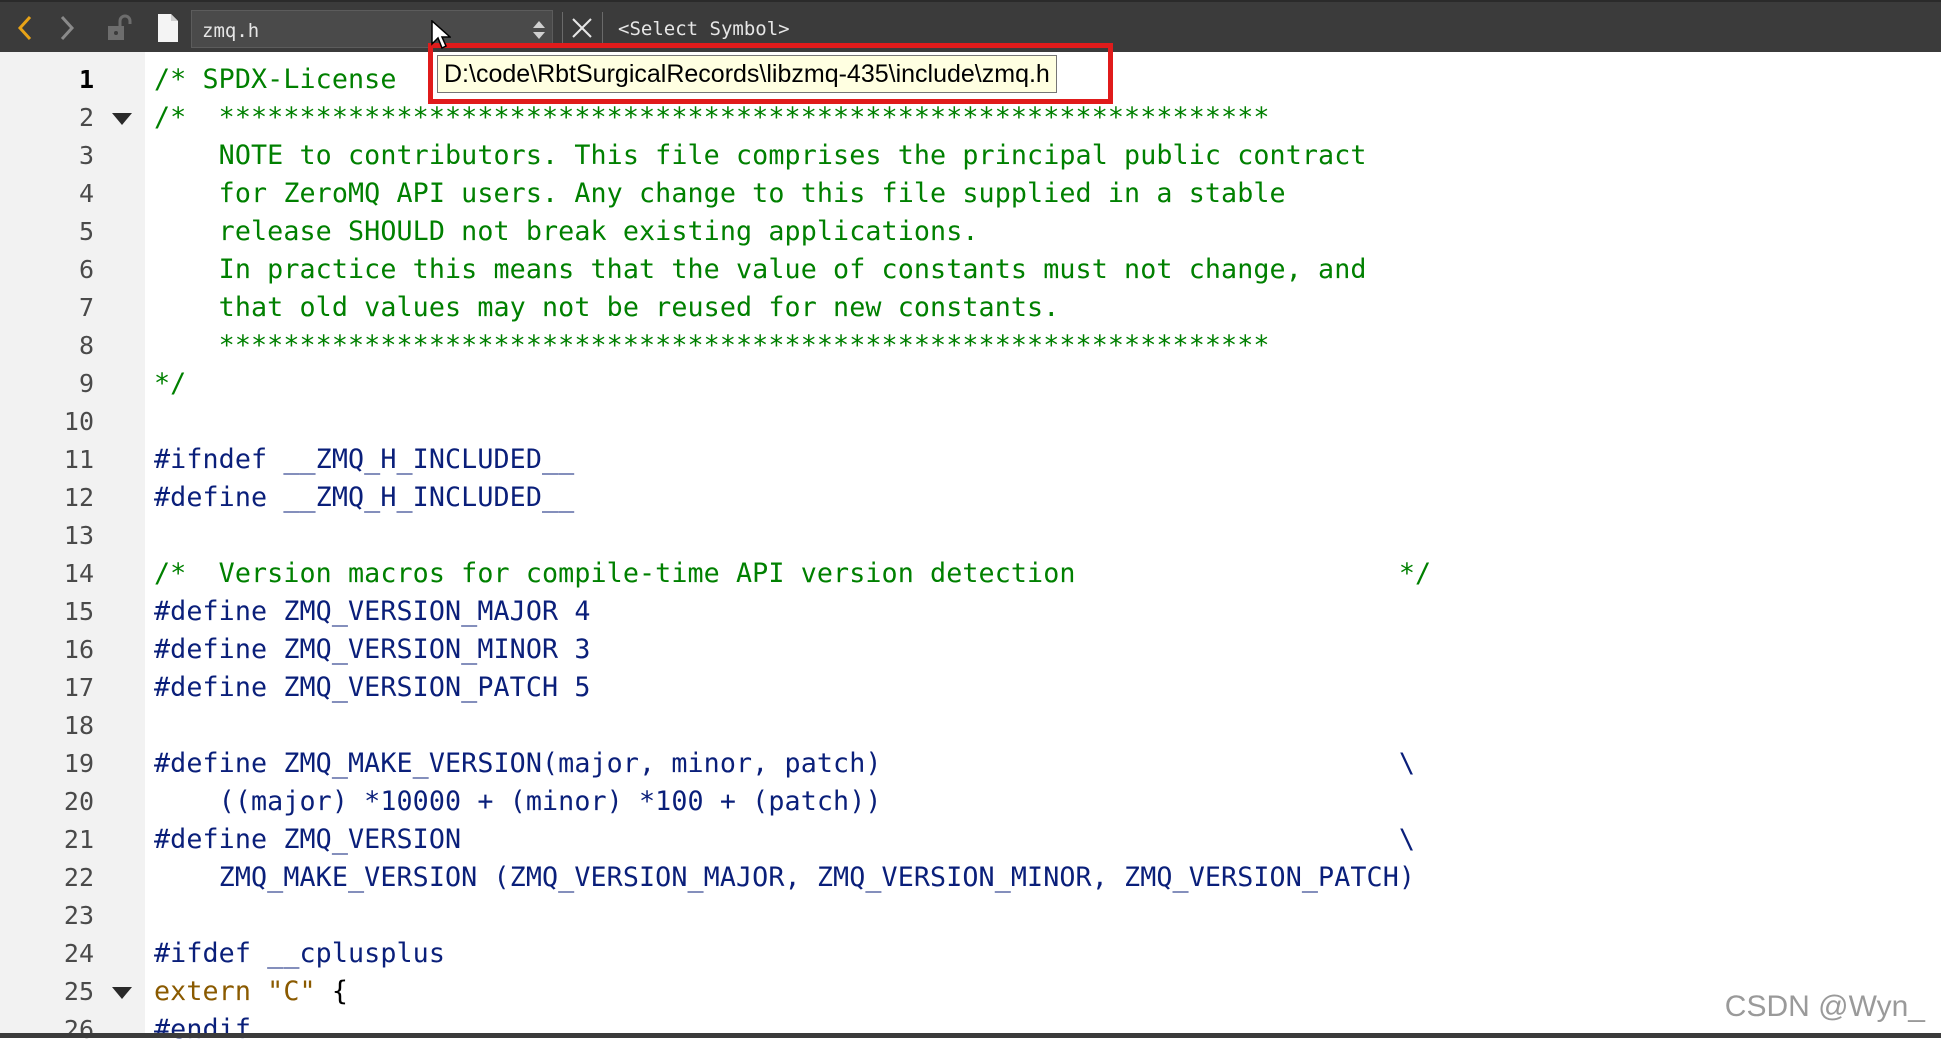 Image resolution: width=1941 pixels, height=1049 pixels. Describe the element at coordinates (970, 1030) in the screenshot. I see `code-line: 26 #endif` at that location.